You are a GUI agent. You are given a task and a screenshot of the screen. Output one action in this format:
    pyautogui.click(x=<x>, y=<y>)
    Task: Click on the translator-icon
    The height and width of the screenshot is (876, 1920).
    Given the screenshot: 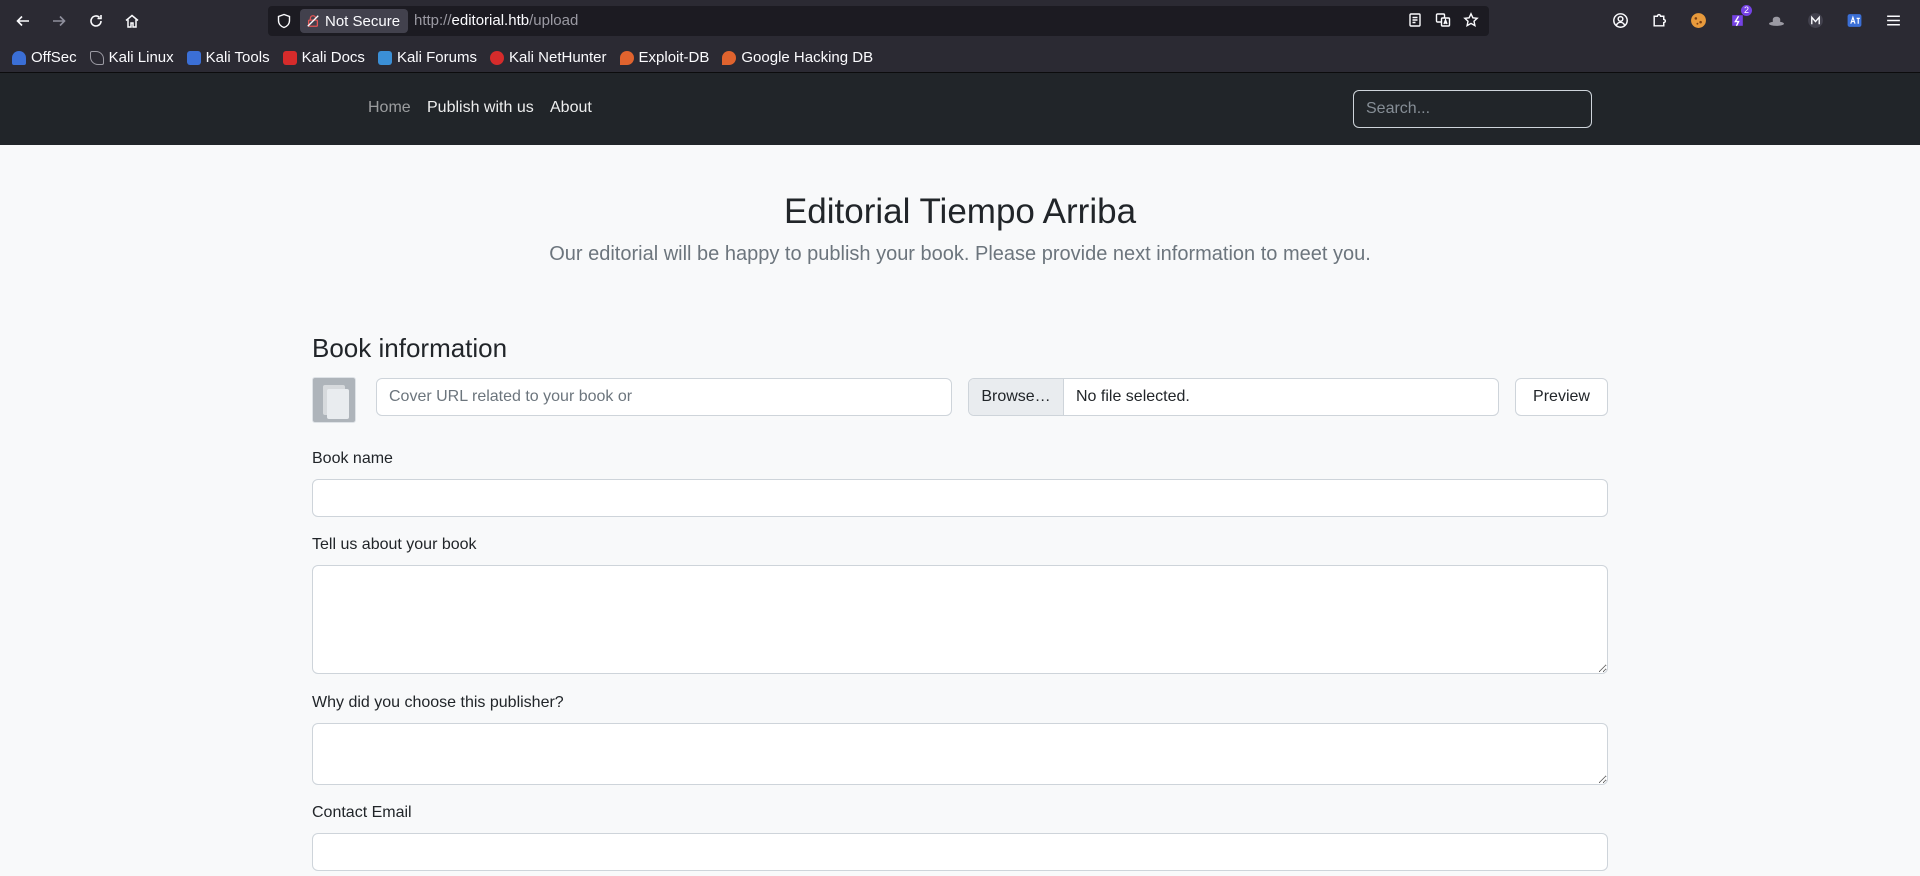 What is the action you would take?
    pyautogui.click(x=1854, y=20)
    